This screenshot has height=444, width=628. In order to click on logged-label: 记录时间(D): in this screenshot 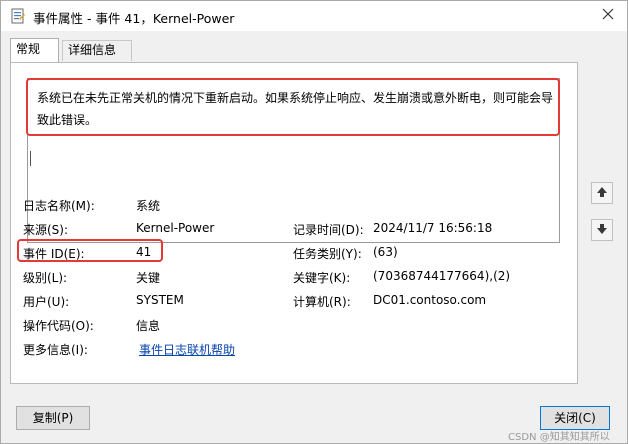, I will do `click(328, 230)`.